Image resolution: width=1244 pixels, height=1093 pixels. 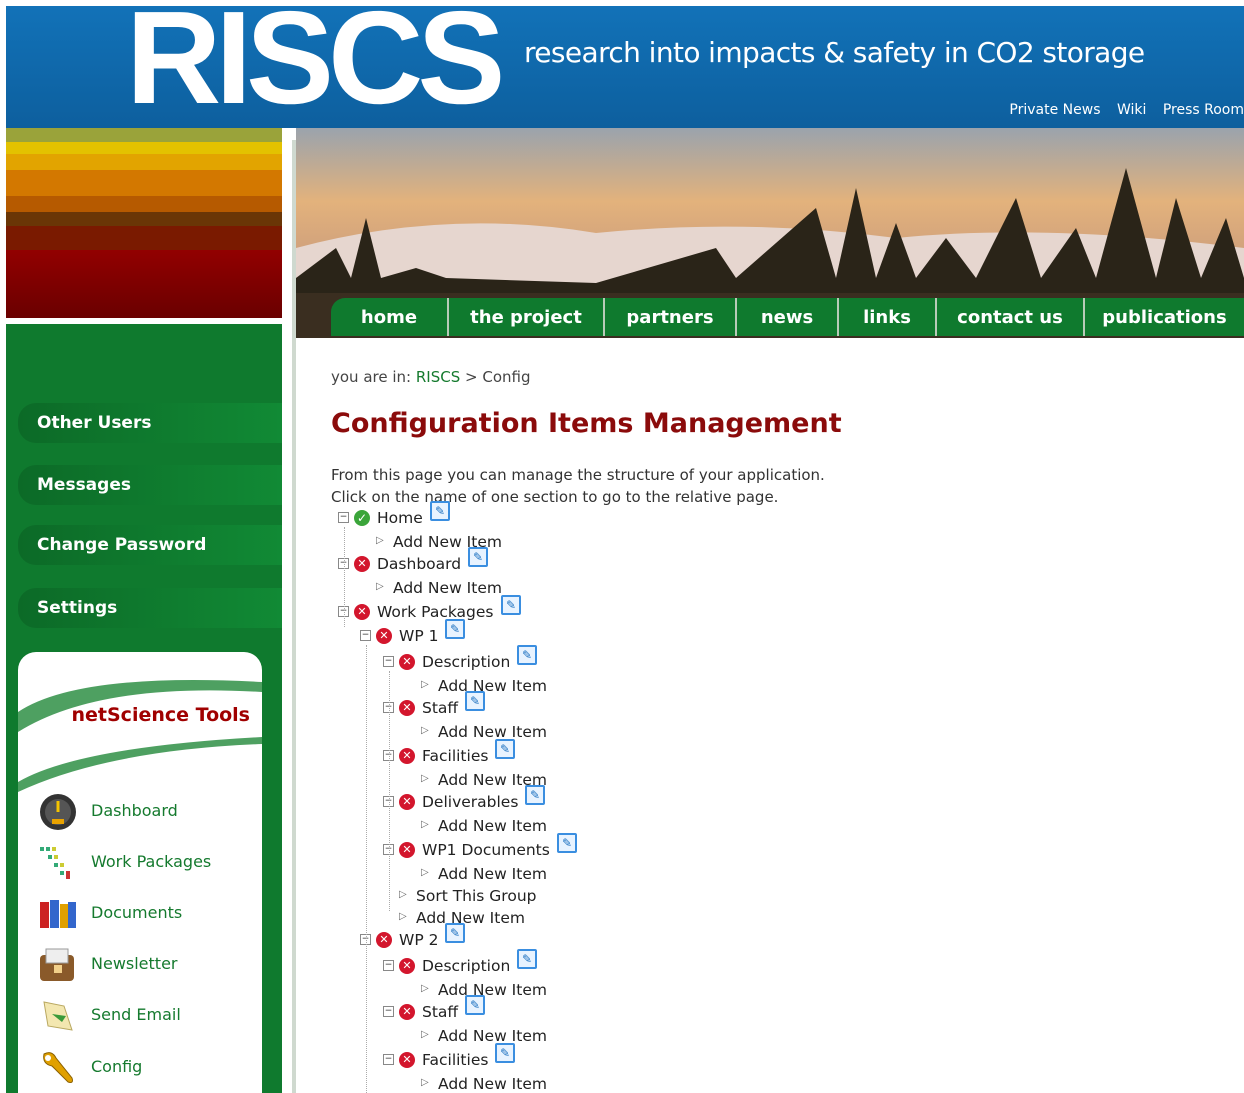 I want to click on wrench-icon, so click(x=58, y=1067).